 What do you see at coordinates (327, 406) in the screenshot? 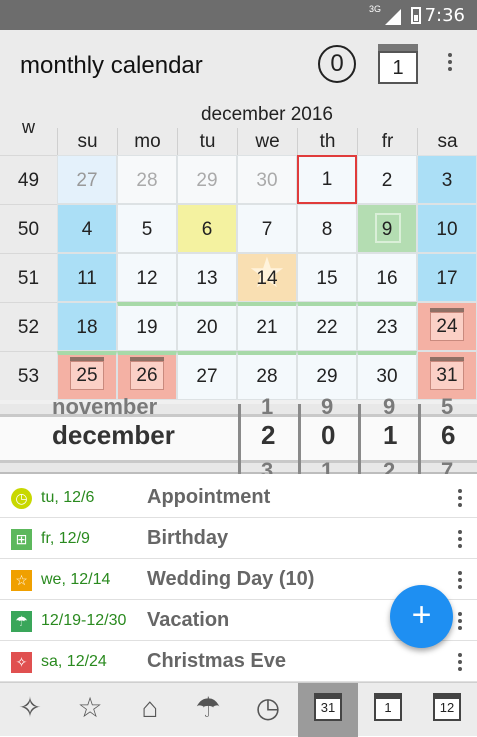
I see `picker-prev-digit: 9` at bounding box center [327, 406].